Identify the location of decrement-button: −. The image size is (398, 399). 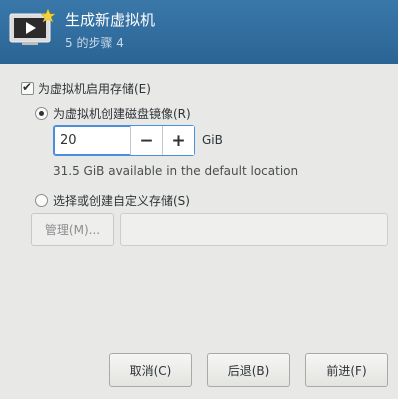
(146, 140).